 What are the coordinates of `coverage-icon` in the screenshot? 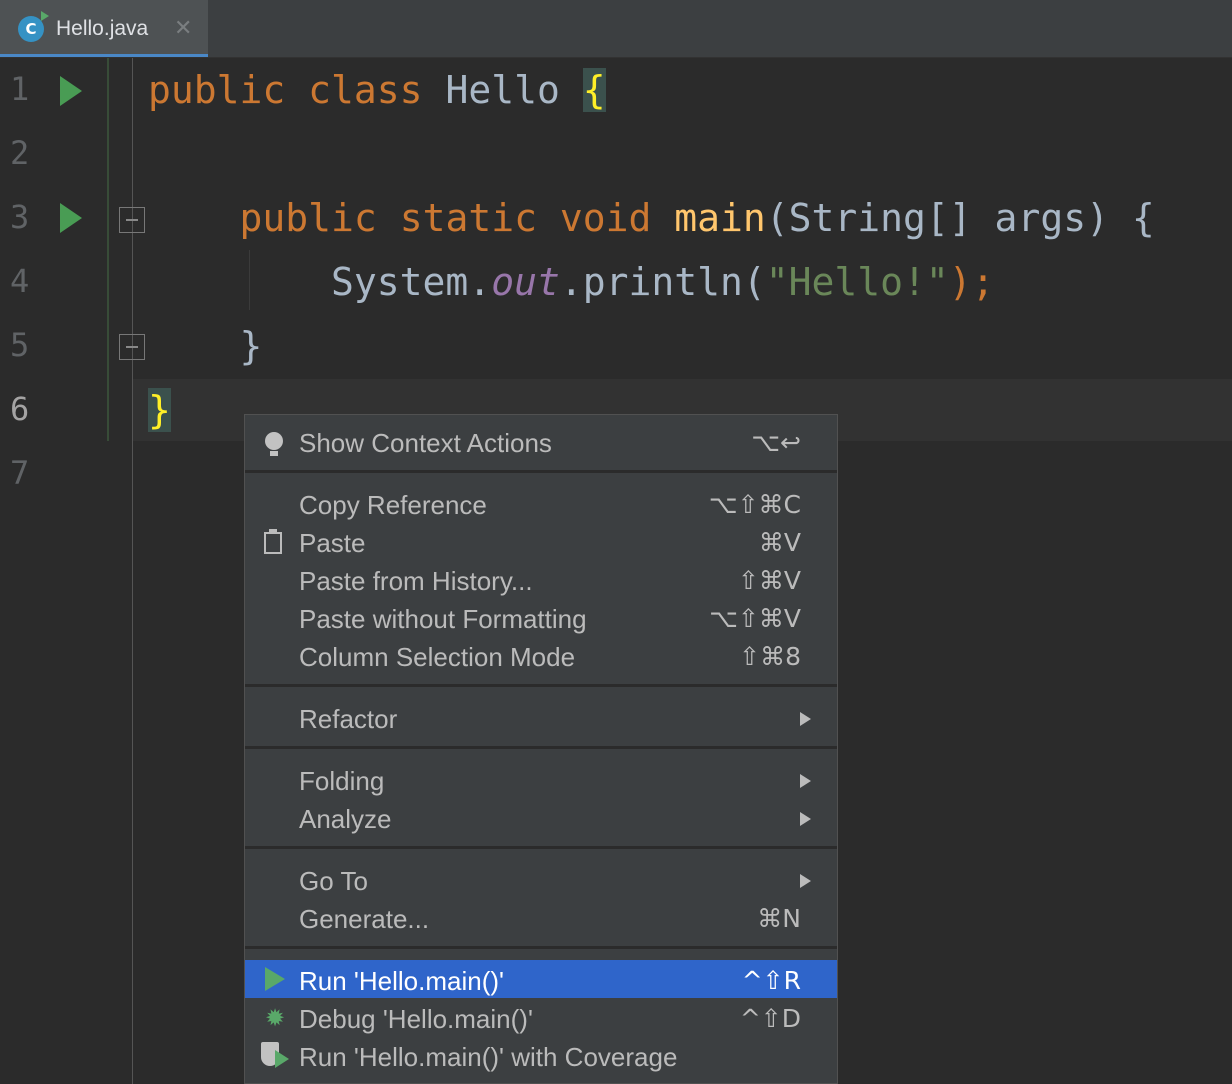 It's located at (275, 1055).